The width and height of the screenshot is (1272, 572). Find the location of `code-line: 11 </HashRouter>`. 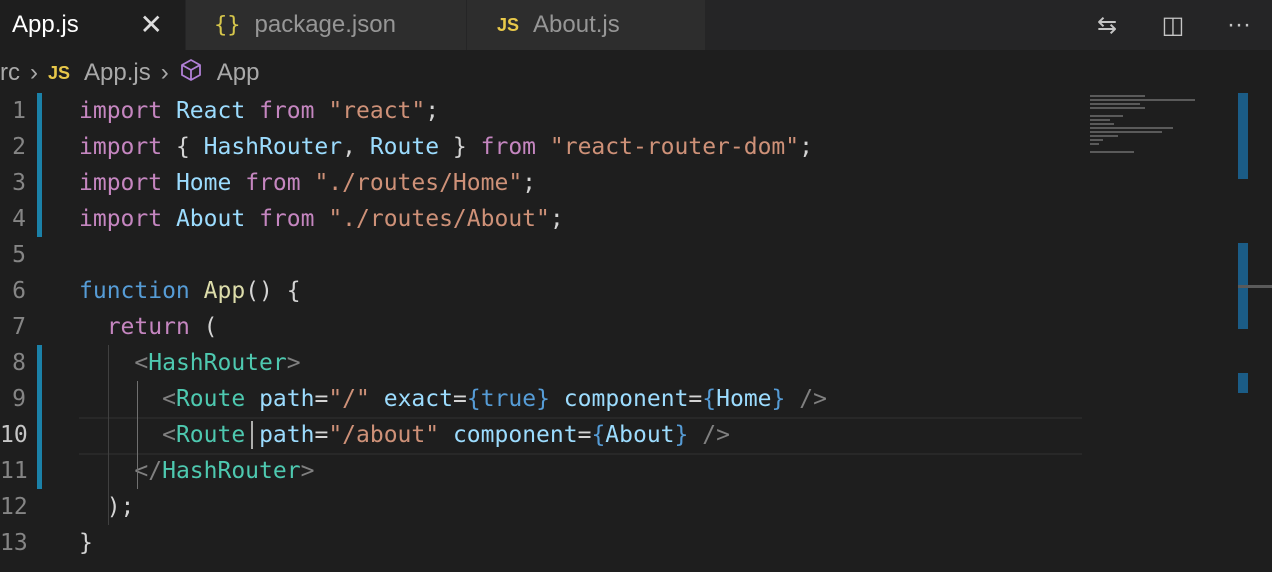

code-line: 11 </HashRouter> is located at coordinates (542, 471).